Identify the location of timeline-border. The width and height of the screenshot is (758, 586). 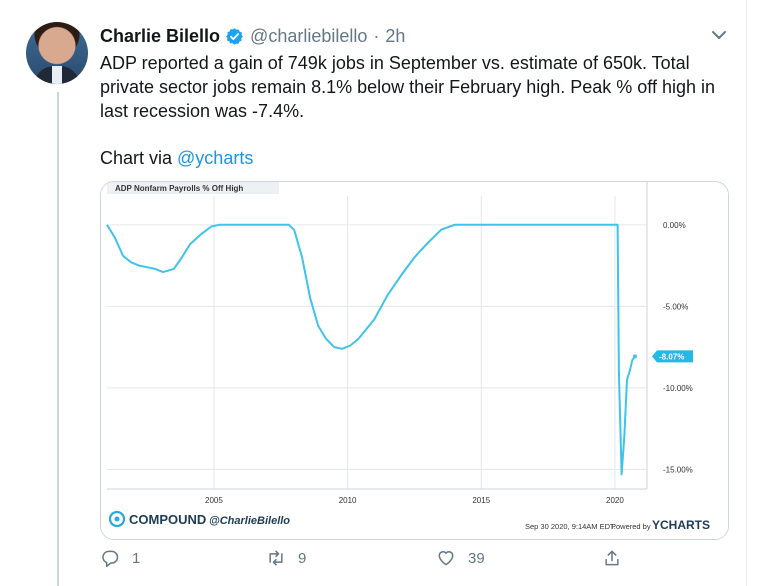
(746, 293).